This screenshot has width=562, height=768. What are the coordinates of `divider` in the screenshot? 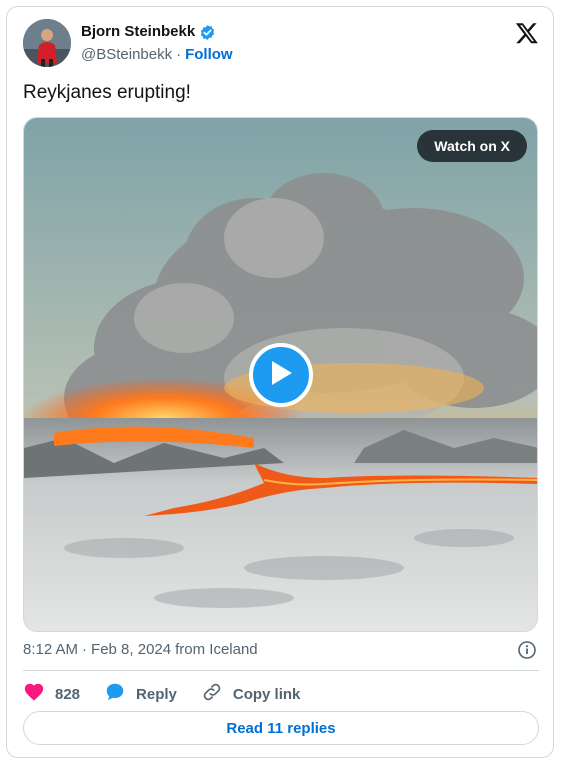 It's located at (281, 670).